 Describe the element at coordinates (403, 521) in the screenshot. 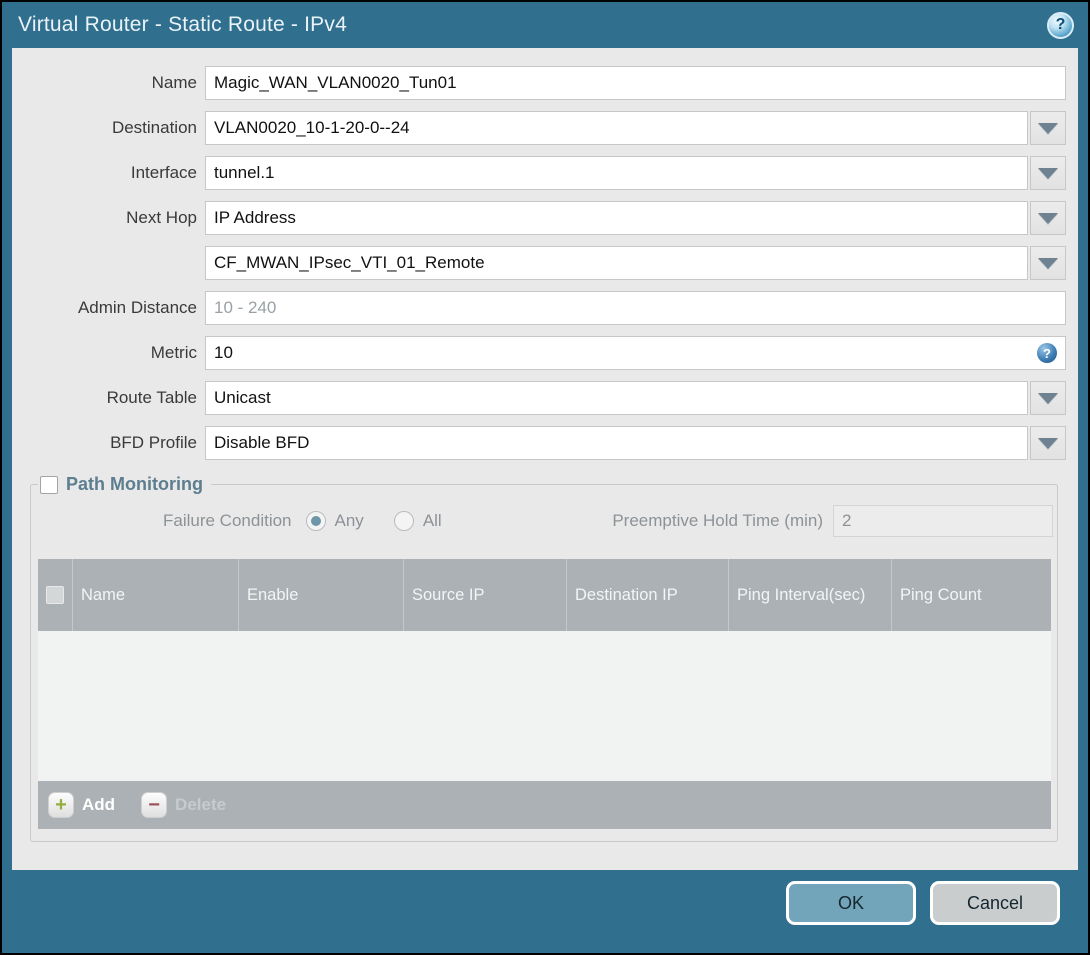

I see `failure-condition-all-radio` at that location.